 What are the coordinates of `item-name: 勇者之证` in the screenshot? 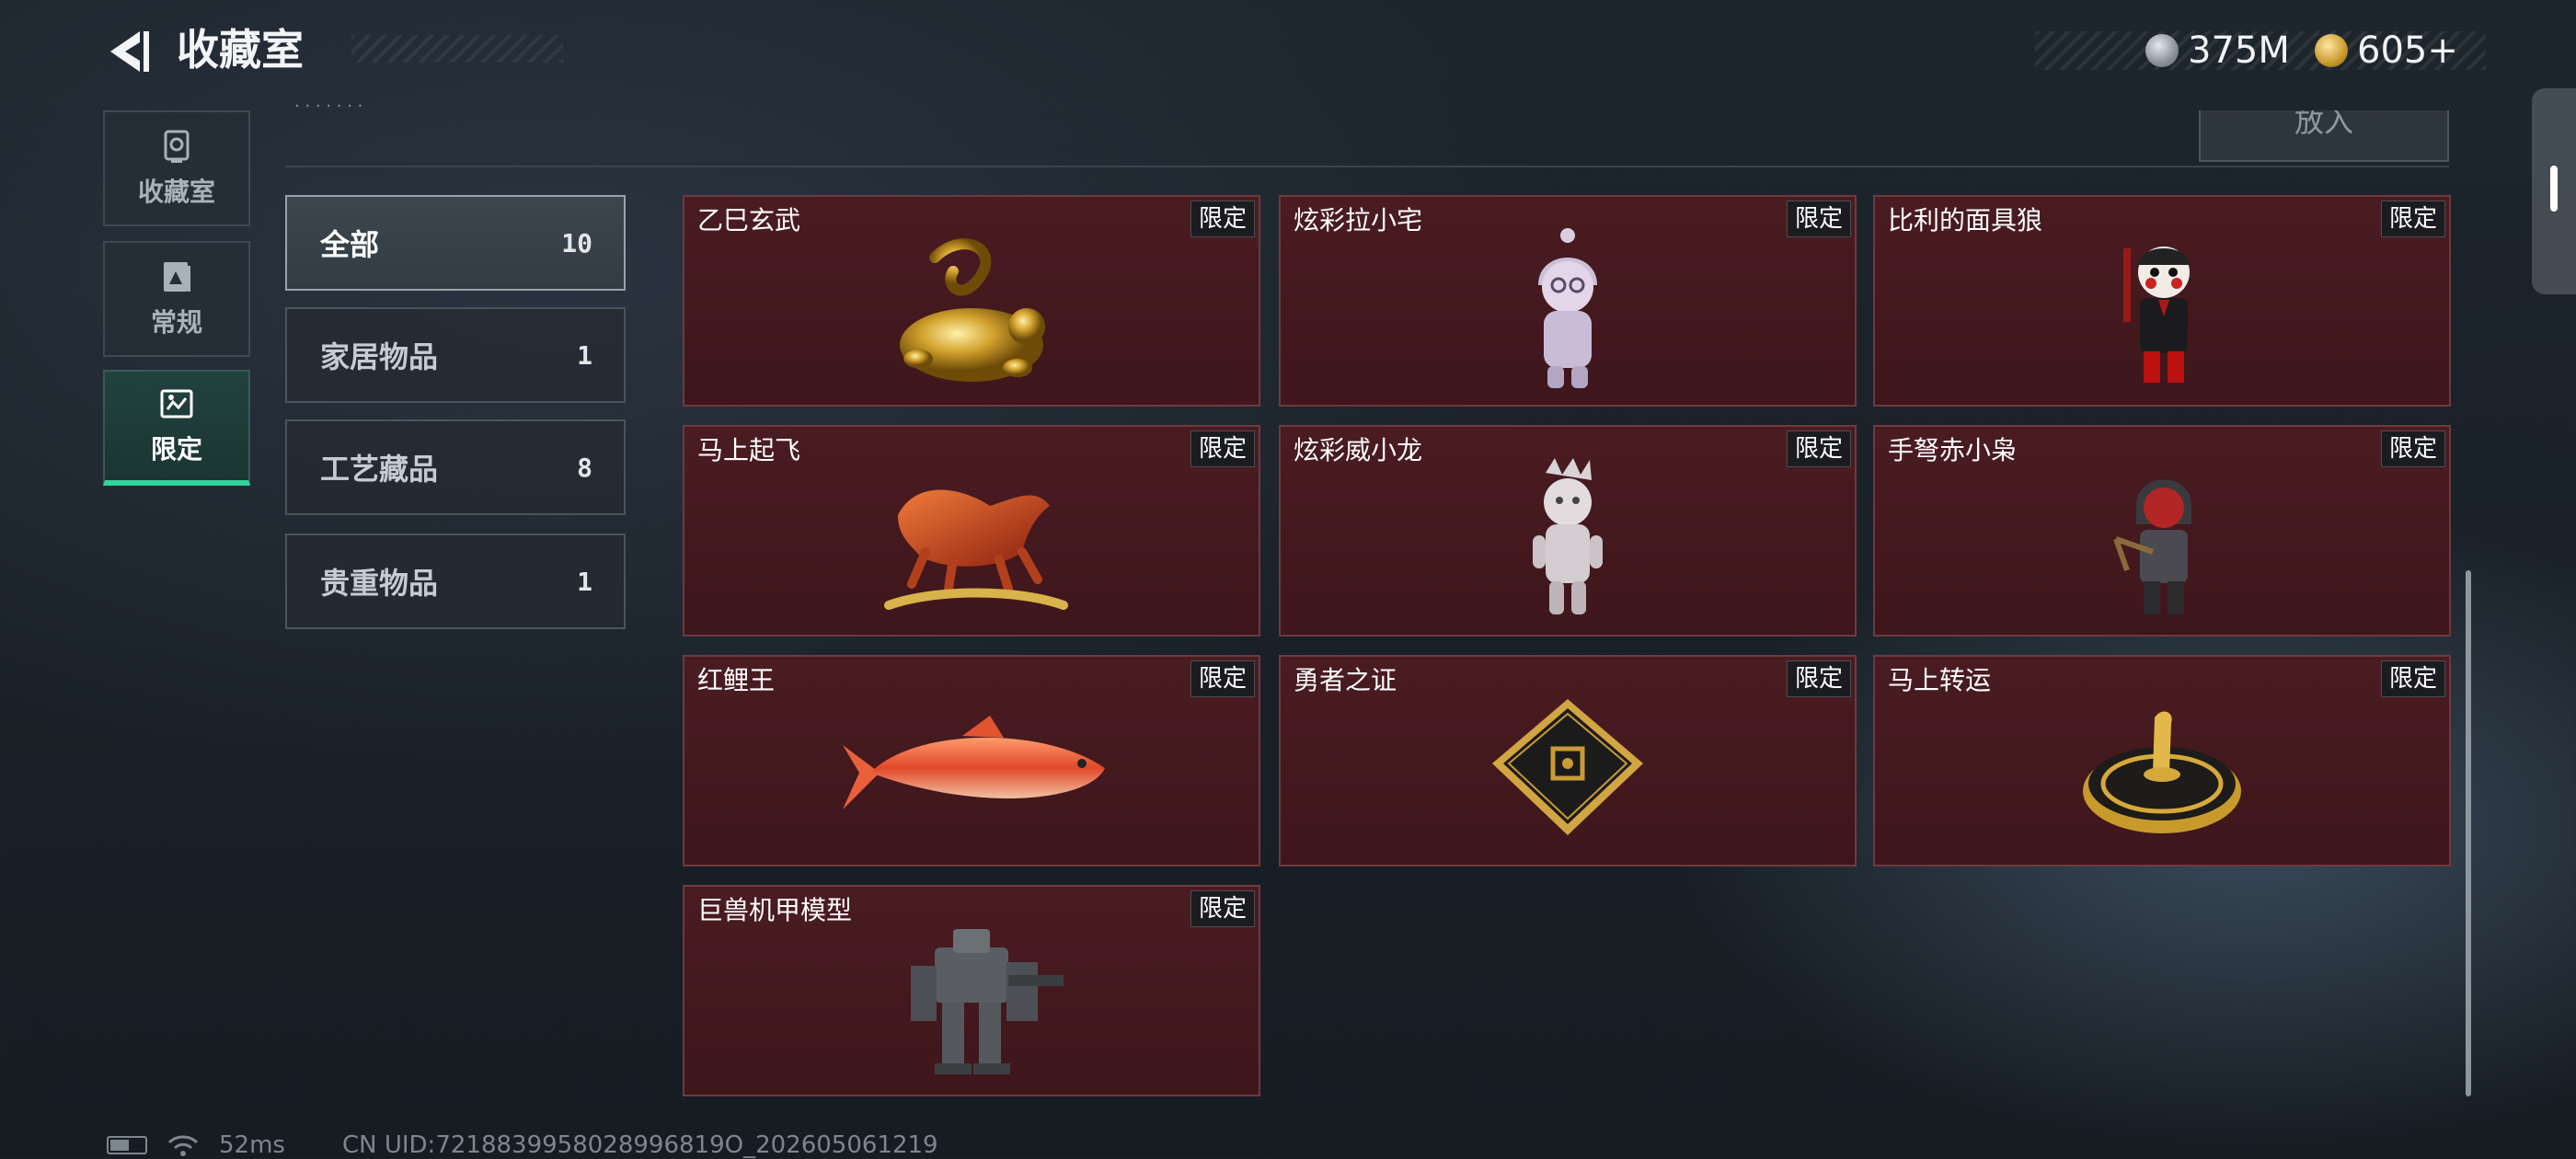 It's located at (1345, 680).